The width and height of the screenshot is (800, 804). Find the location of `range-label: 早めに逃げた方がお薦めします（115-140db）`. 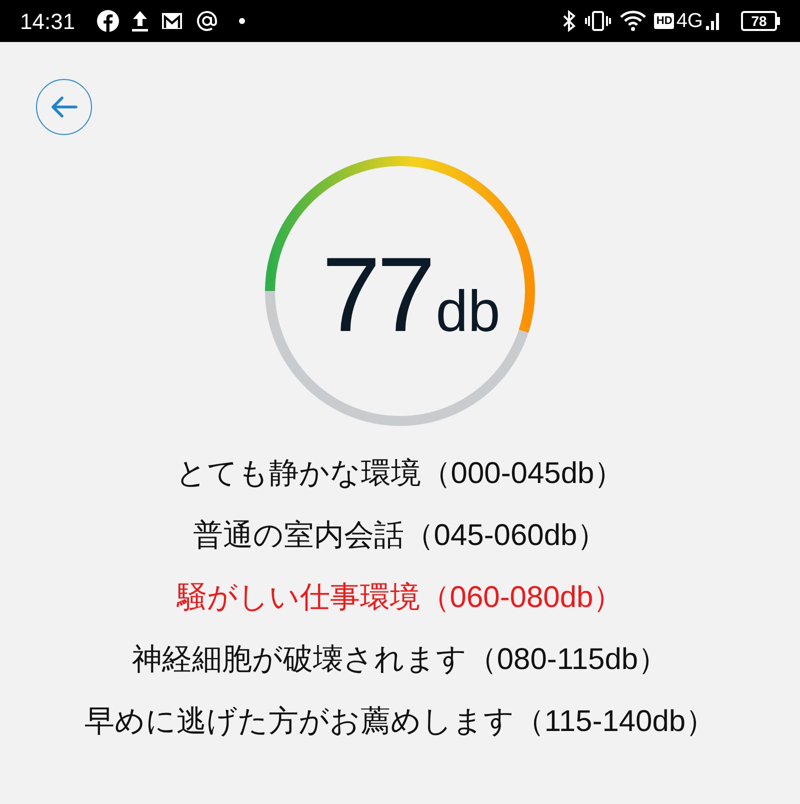

range-label: 早めに逃げた方がお薦めします（115-140db） is located at coordinates (400, 722).